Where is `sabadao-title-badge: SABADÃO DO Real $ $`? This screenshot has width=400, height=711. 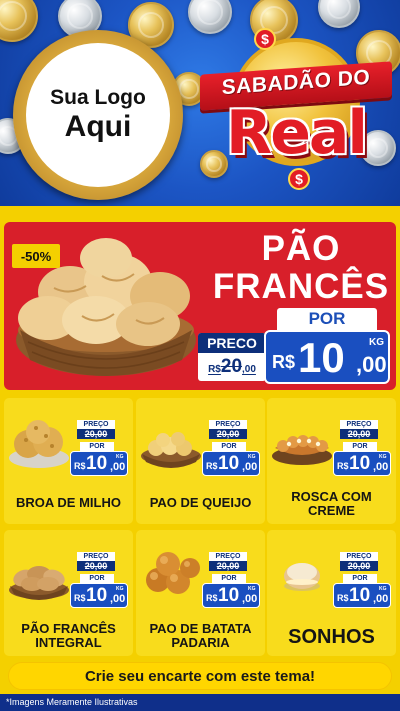
sabadao-title-badge: SABADÃO DO Real $ $ is located at coordinates (296, 112).